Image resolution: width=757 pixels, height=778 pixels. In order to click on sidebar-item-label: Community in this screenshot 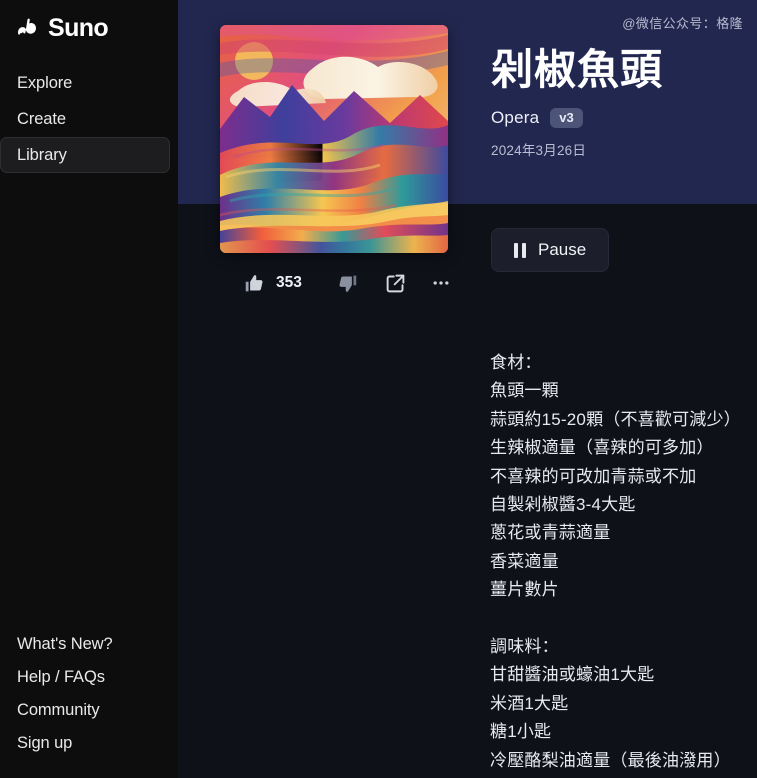, I will do `click(58, 710)`.